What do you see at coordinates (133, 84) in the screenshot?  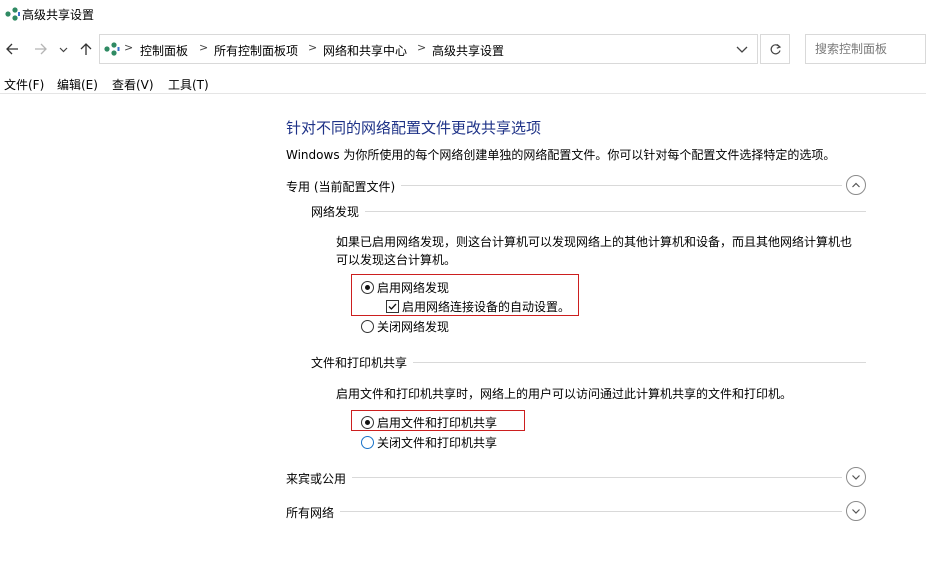 I see `menu-view: 查看(V)` at bounding box center [133, 84].